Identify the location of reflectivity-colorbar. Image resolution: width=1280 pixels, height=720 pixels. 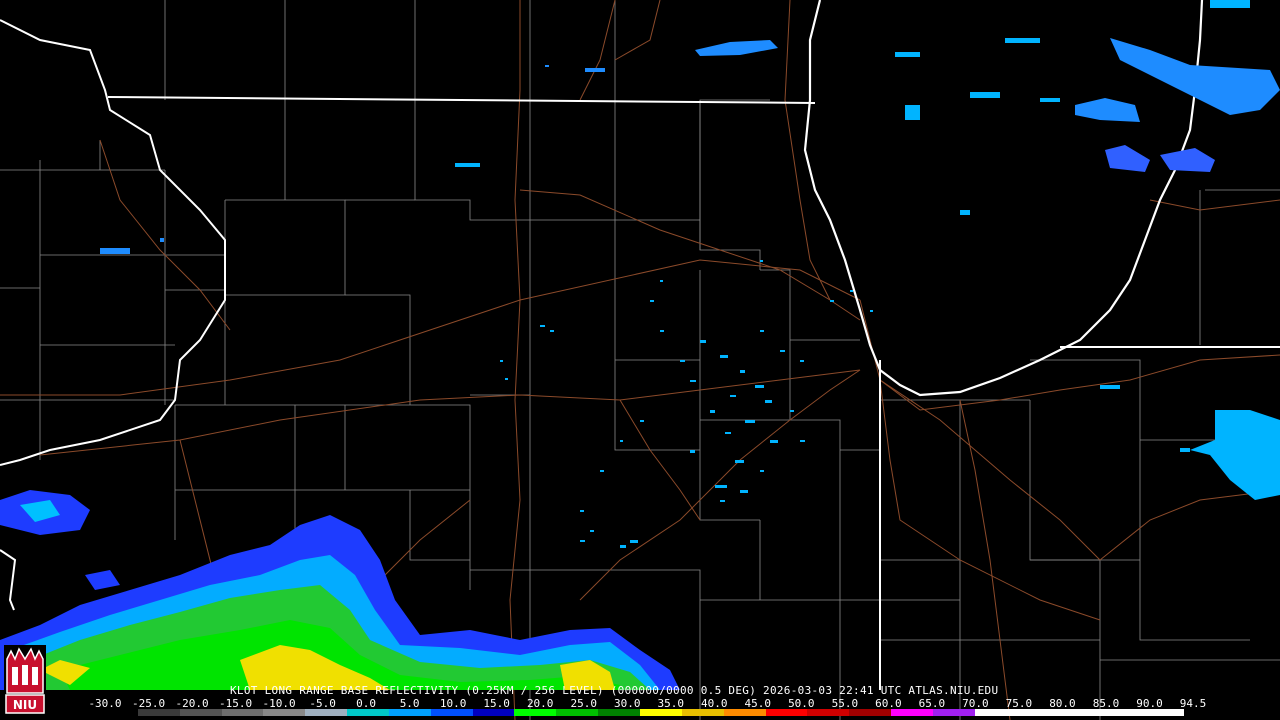
(640, 712).